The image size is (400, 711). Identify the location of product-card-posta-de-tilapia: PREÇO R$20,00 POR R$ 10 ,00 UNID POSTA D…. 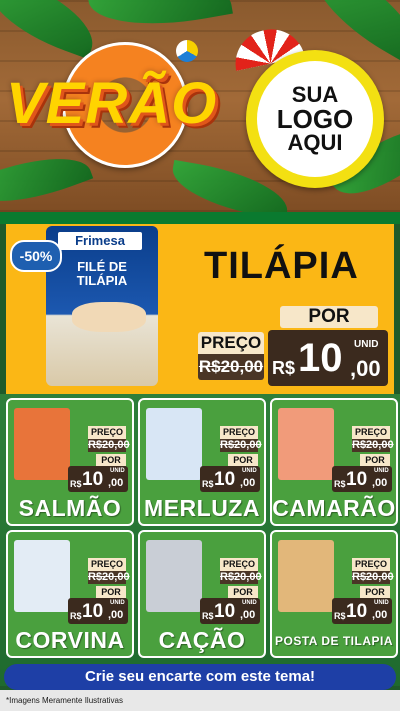
(334, 594).